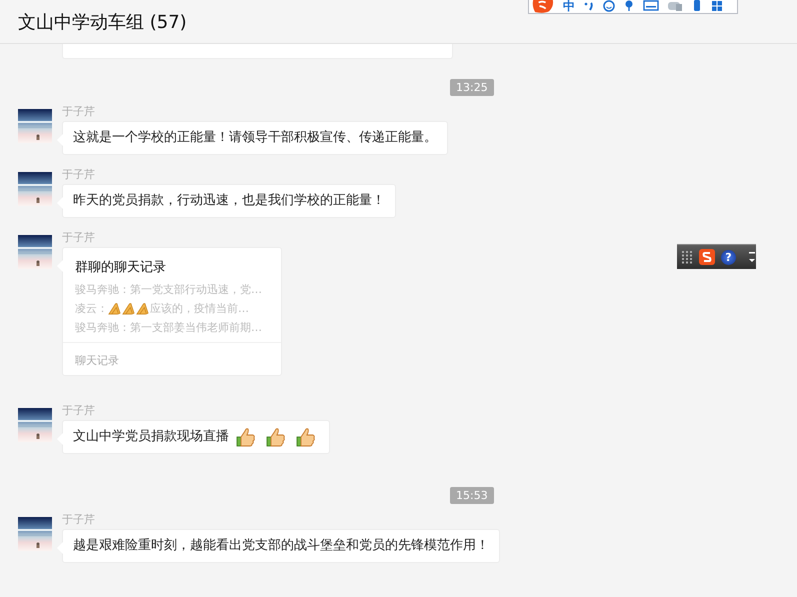  What do you see at coordinates (675, 6) in the screenshot?
I see `toggle-icon` at bounding box center [675, 6].